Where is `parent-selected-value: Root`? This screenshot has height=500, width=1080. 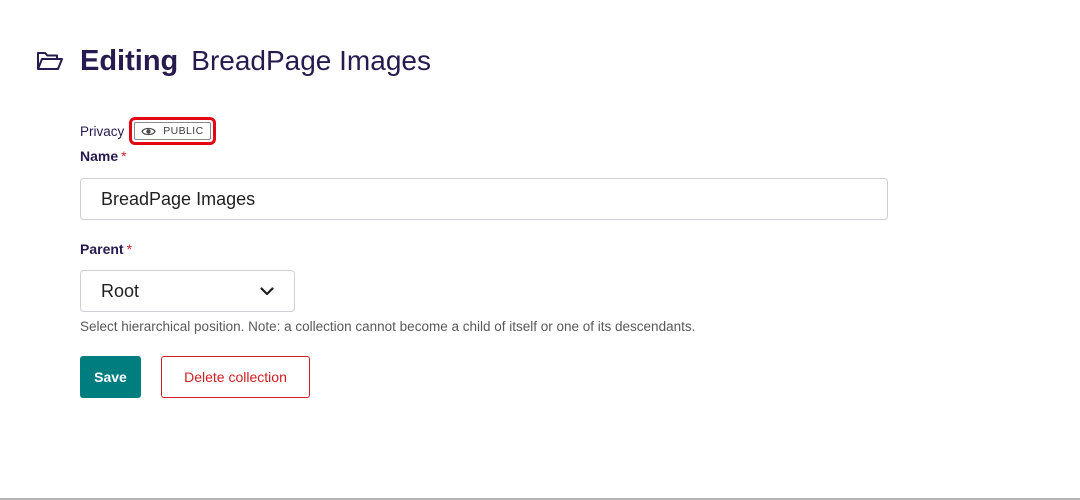
parent-selected-value: Root is located at coordinates (120, 290).